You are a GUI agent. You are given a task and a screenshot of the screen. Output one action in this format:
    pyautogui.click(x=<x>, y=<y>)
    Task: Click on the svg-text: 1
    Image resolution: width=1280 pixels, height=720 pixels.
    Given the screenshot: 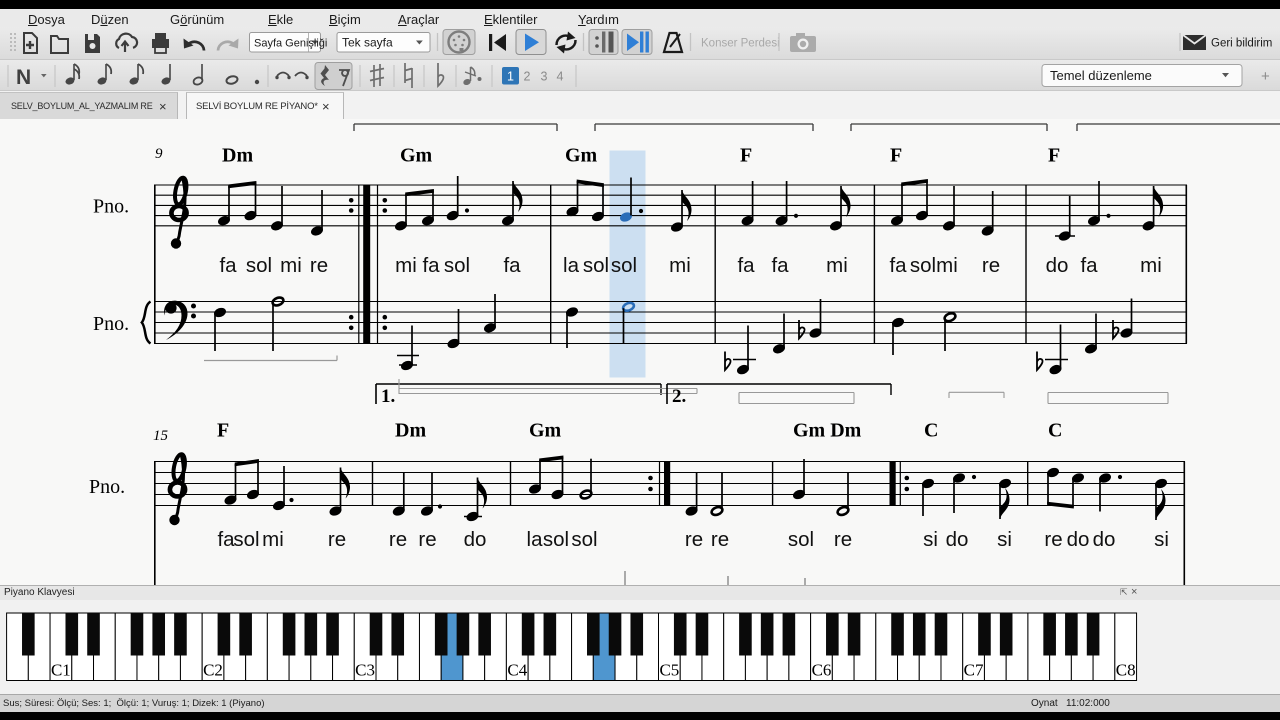 What is the action you would take?
    pyautogui.click(x=510, y=77)
    